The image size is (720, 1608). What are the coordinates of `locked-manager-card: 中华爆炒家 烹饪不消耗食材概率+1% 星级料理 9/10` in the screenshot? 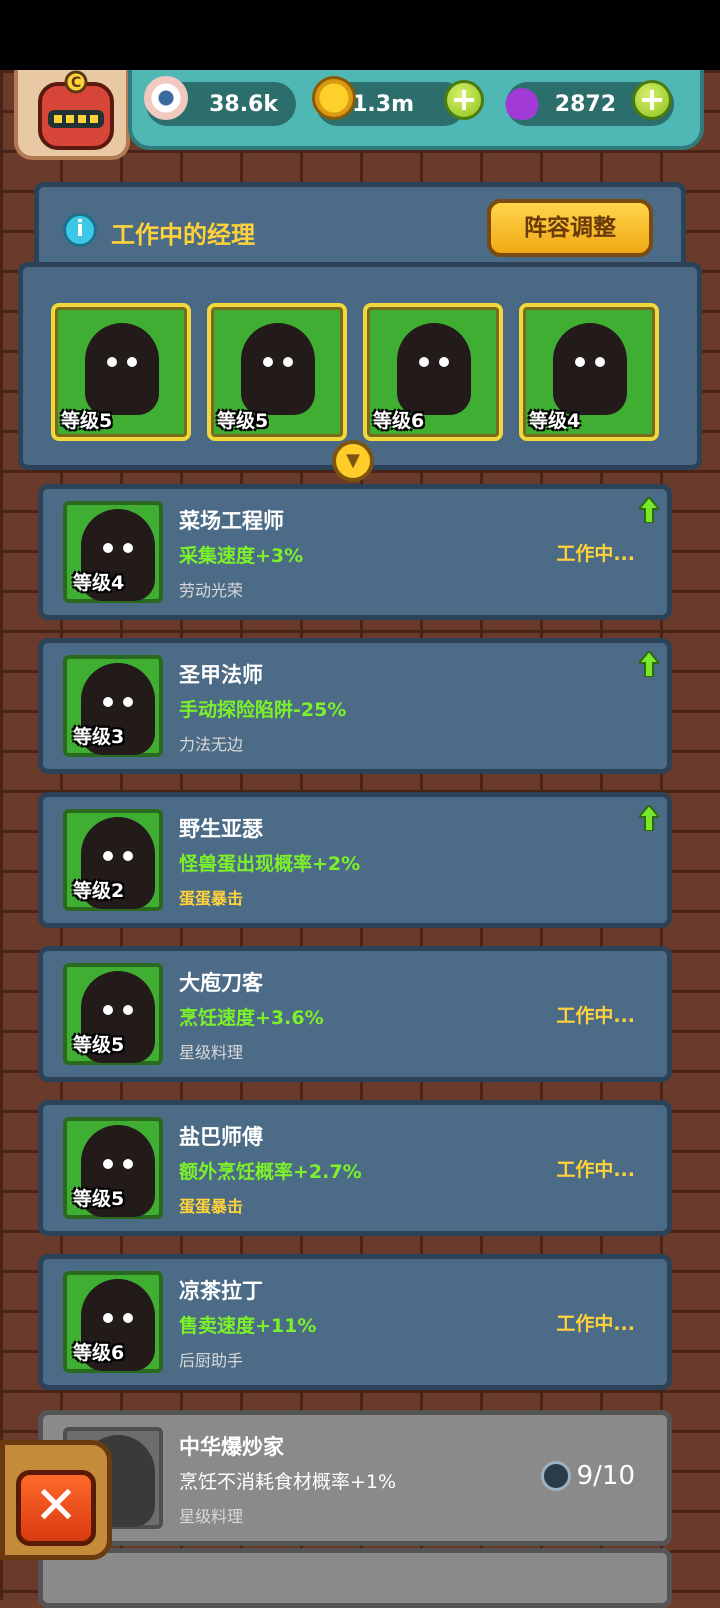 It's located at (355, 1478).